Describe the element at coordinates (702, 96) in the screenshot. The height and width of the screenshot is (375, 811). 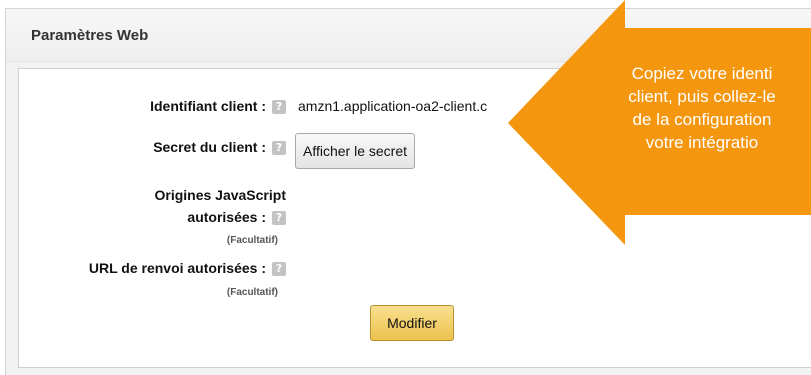
I see `callout-line: client, puis collez-le` at that location.